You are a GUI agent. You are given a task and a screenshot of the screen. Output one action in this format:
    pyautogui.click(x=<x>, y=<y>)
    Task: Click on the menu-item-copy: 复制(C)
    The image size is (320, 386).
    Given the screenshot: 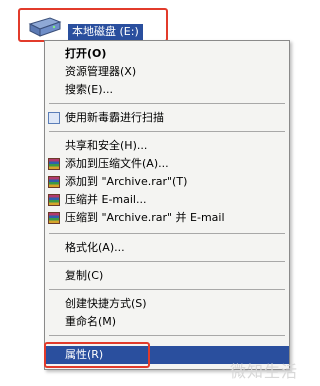 What is the action you would take?
    pyautogui.click(x=167, y=276)
    